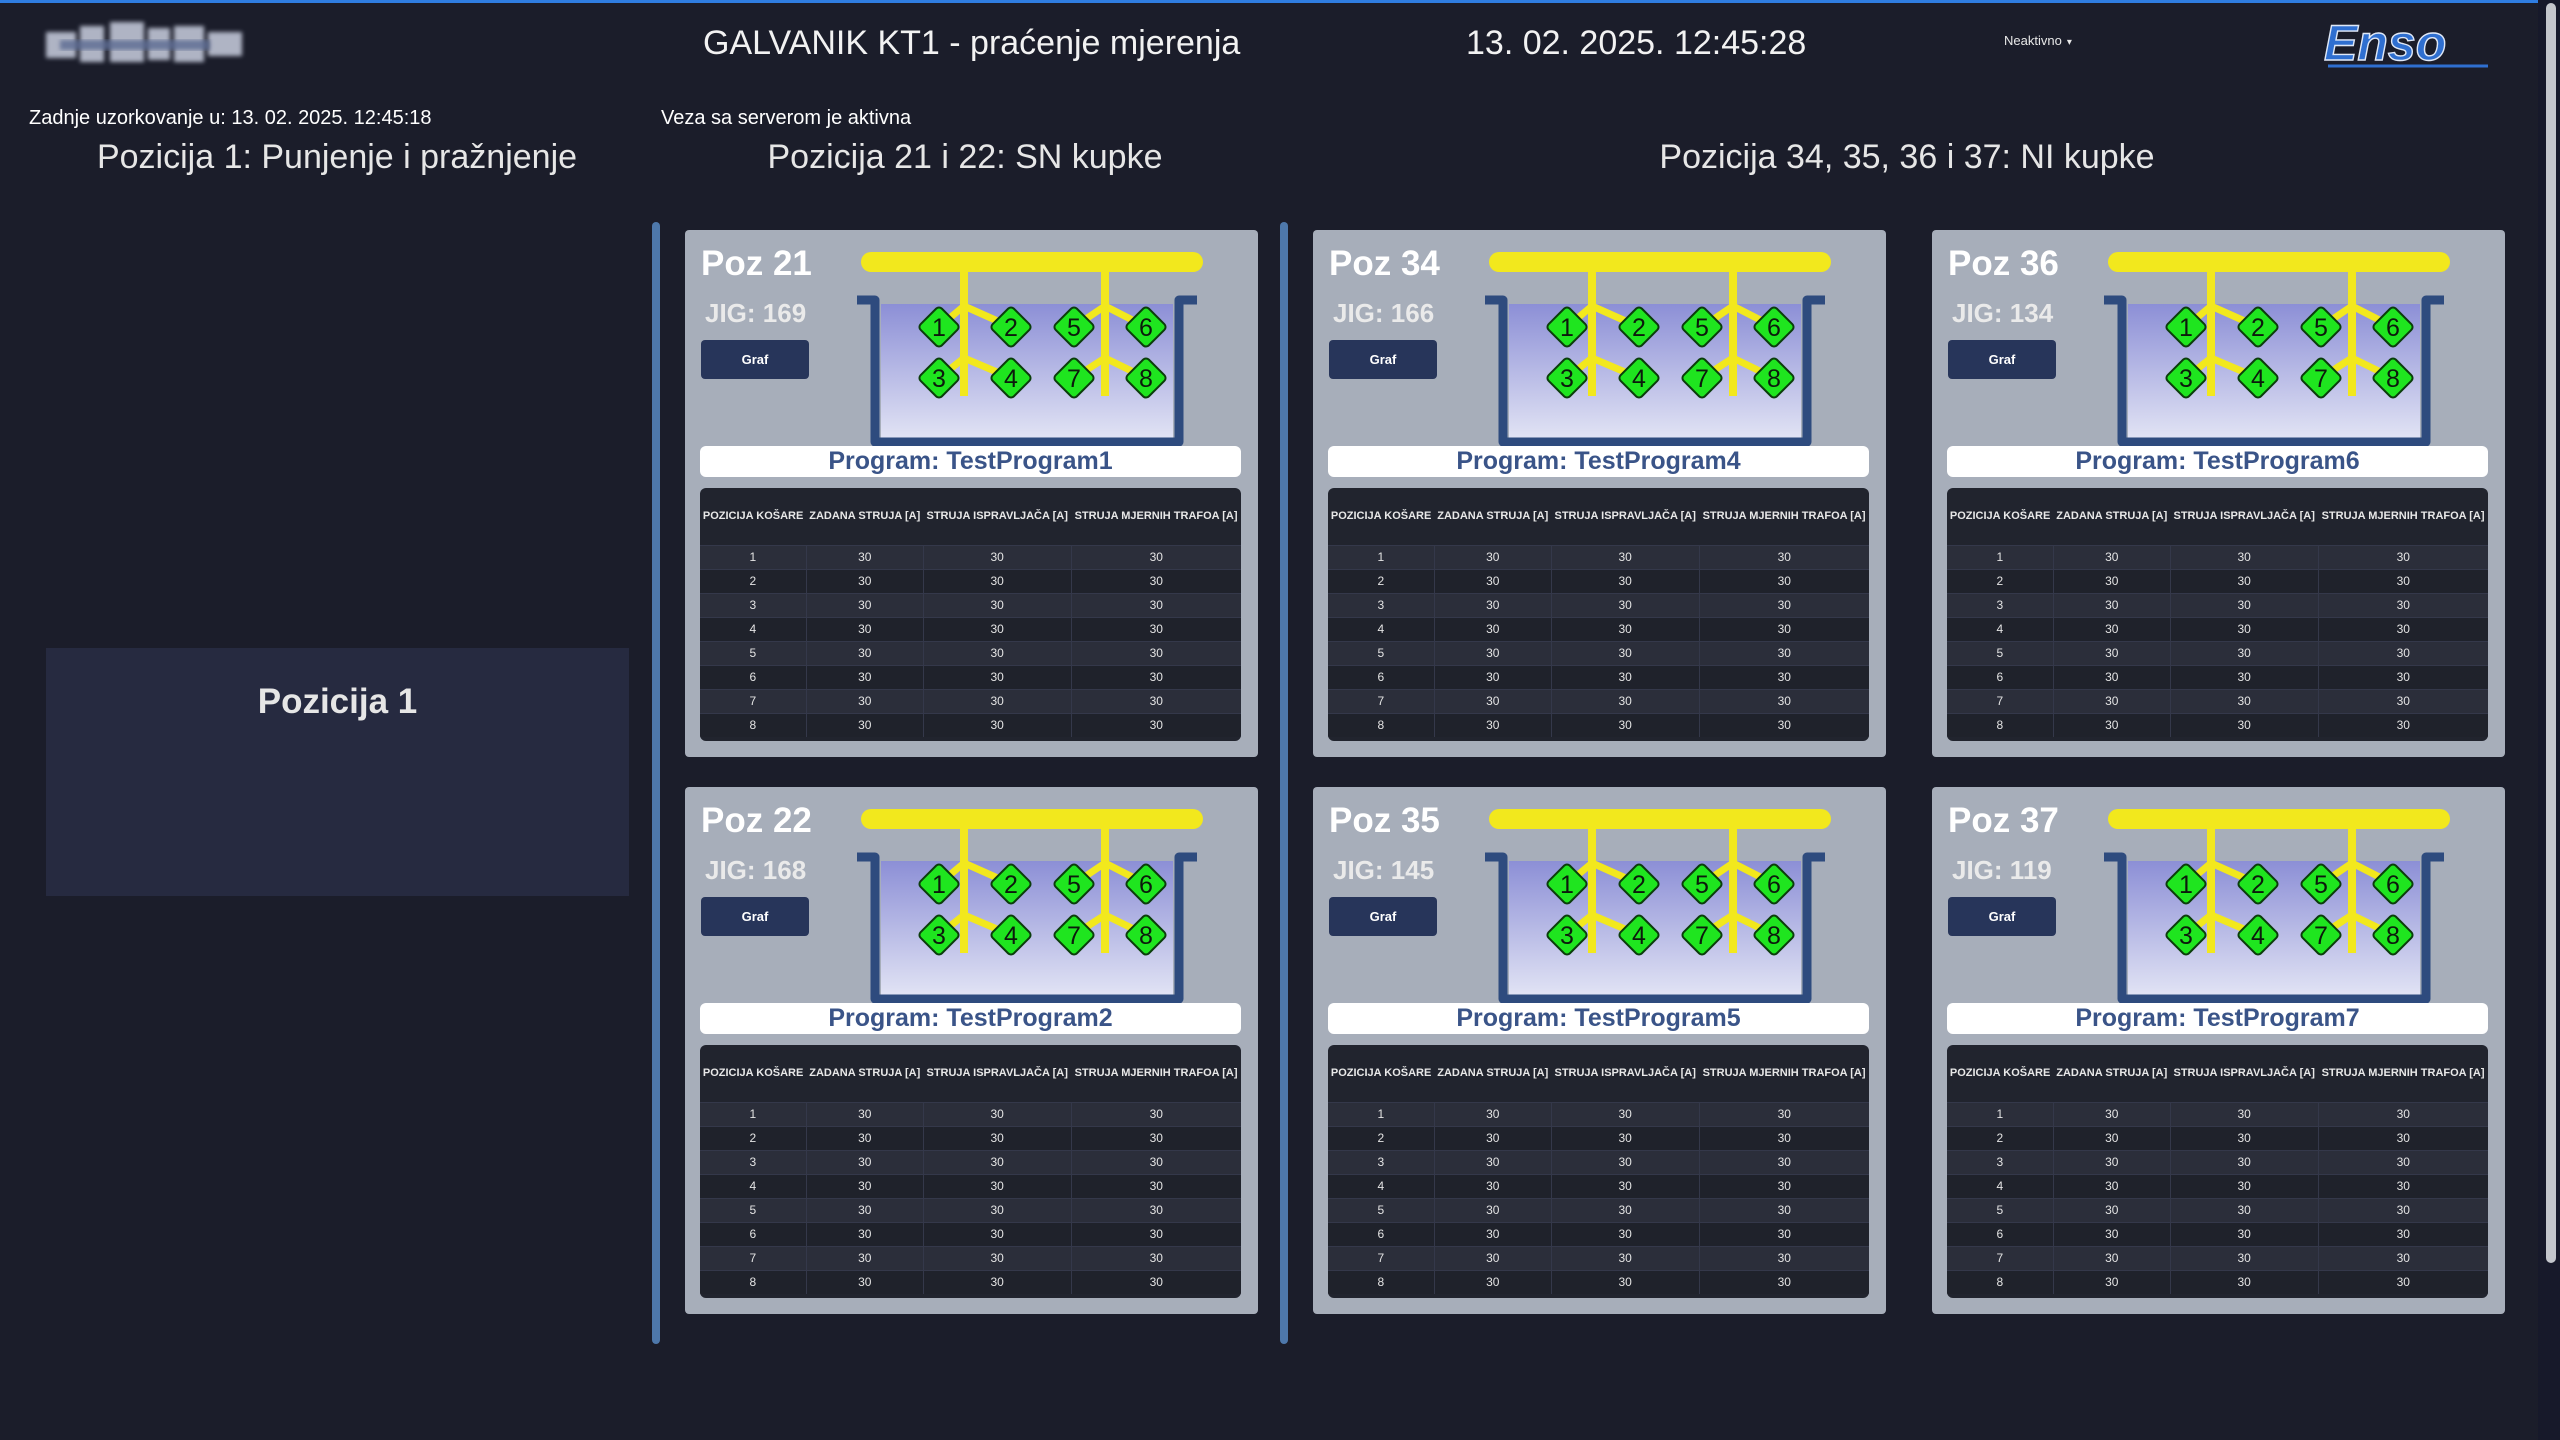 The height and width of the screenshot is (1440, 2560). I want to click on position-number: Poz 35, so click(1384, 820).